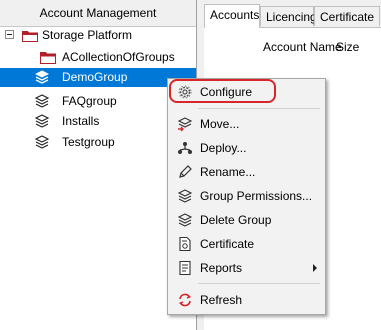 Image resolution: width=381 pixels, height=330 pixels. I want to click on menu-item-refresh: Refresh, so click(246, 300).